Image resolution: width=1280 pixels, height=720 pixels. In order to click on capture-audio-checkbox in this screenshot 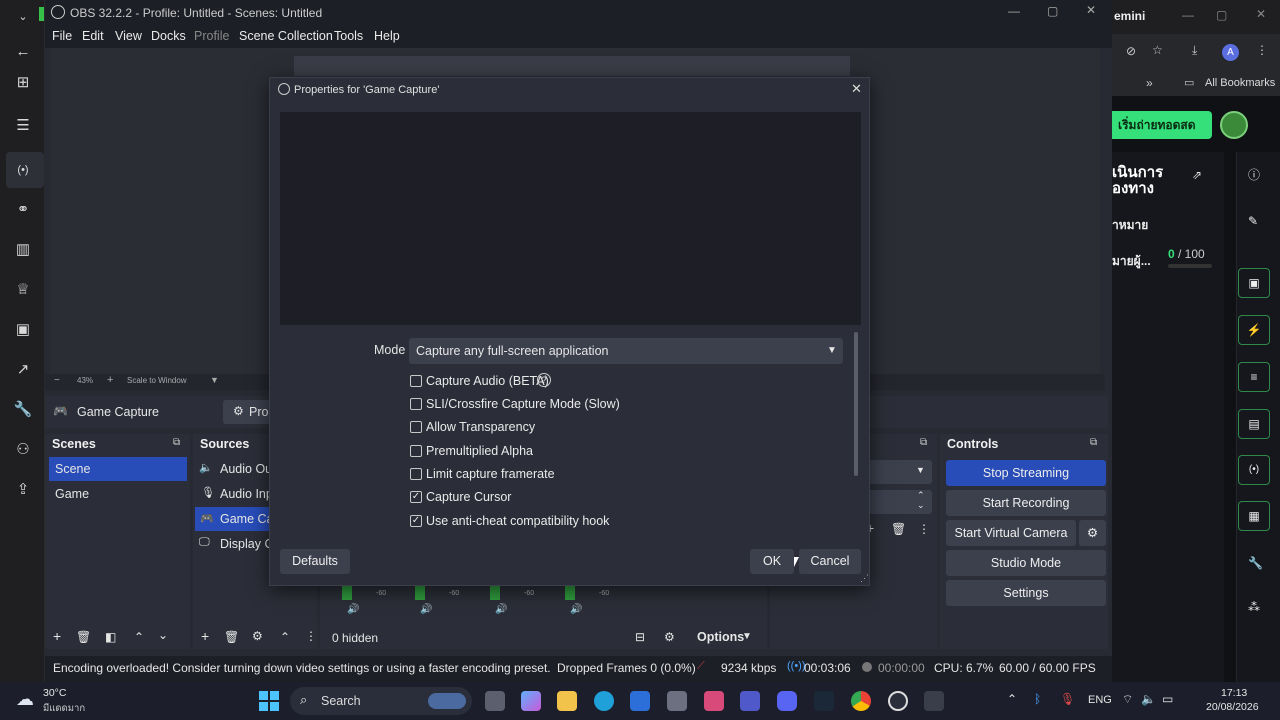, I will do `click(416, 381)`.